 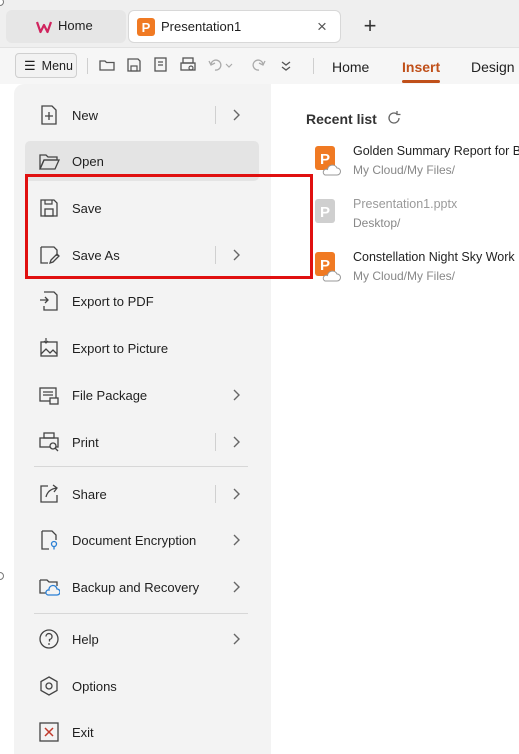 I want to click on tab-presentation: P Presentation1 ×, so click(x=234, y=26).